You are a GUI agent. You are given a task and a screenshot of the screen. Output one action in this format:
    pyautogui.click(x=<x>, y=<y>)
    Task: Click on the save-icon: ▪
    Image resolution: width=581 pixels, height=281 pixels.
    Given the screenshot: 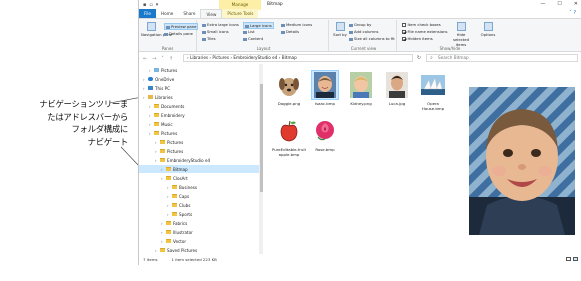 What is the action you would take?
    pyautogui.click(x=144, y=5)
    